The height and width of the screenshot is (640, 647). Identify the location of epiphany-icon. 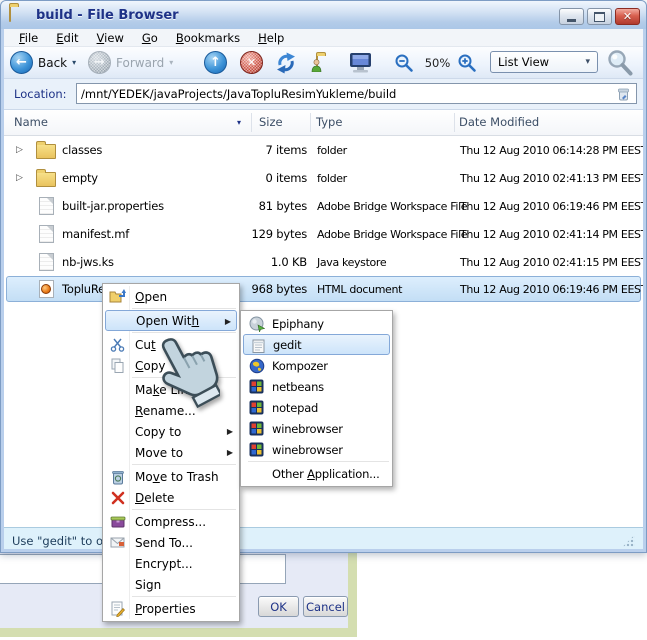
(256, 323).